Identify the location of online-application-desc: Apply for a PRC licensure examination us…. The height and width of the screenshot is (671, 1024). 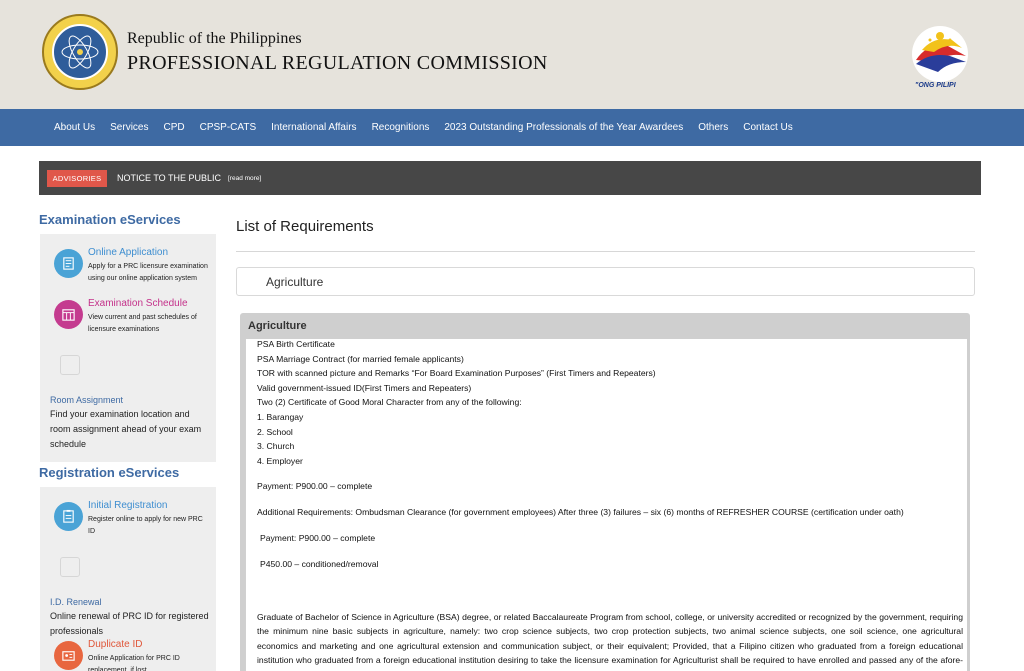
(148, 272).